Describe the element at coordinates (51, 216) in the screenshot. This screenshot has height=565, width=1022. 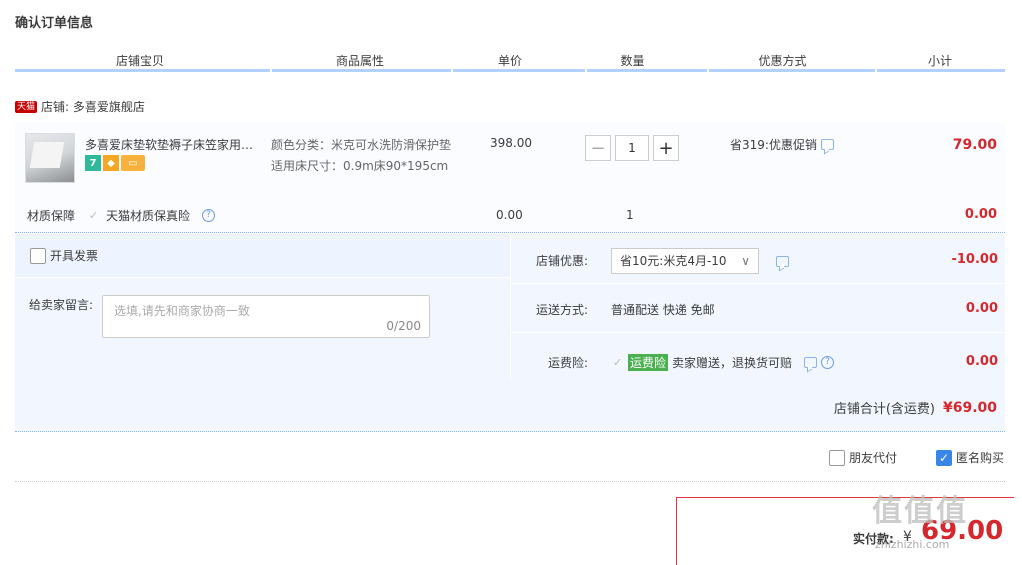
I see `insurance-label: 材质保障` at that location.